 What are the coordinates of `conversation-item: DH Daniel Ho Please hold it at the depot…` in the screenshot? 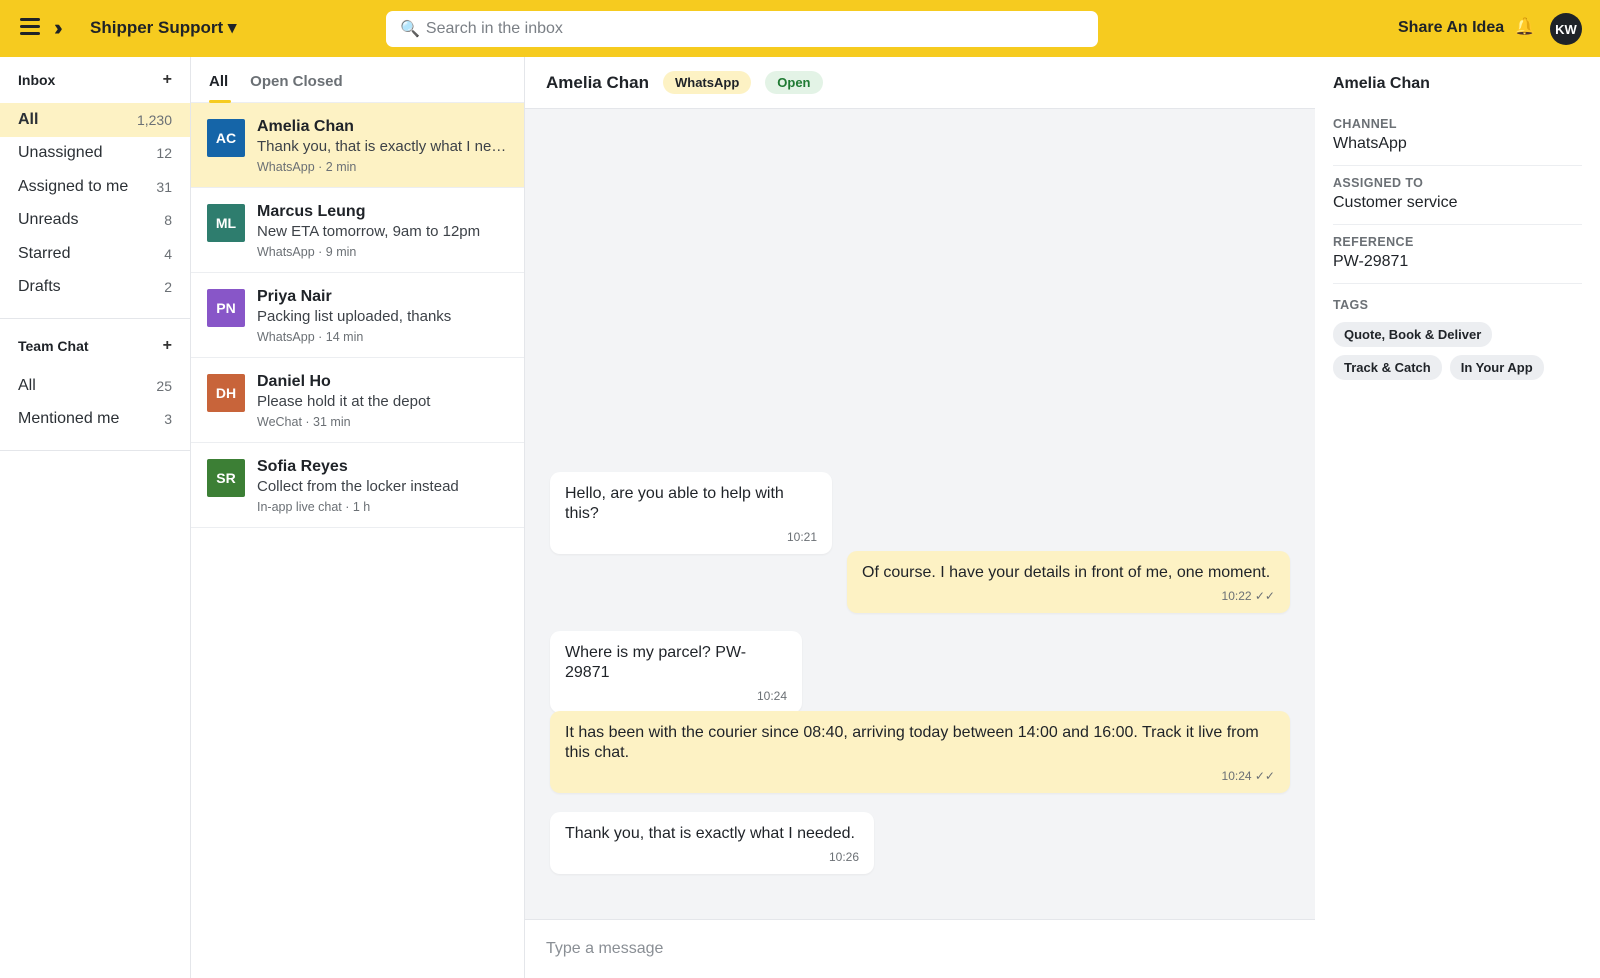 It's located at (357, 400).